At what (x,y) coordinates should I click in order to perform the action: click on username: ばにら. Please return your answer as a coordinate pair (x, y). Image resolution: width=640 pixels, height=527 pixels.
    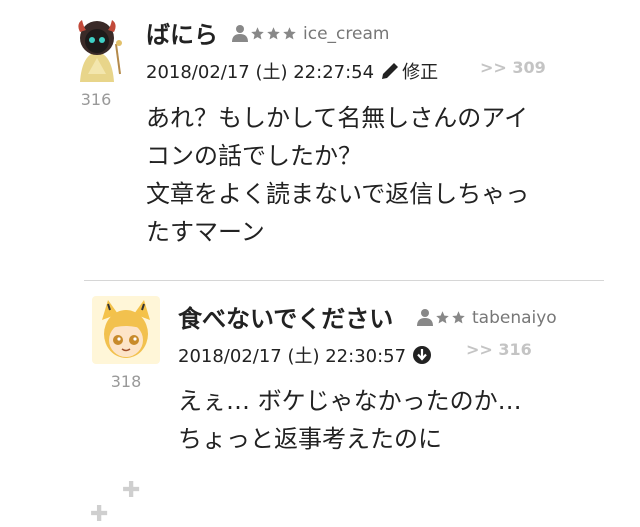
    Looking at the image, I should click on (182, 32).